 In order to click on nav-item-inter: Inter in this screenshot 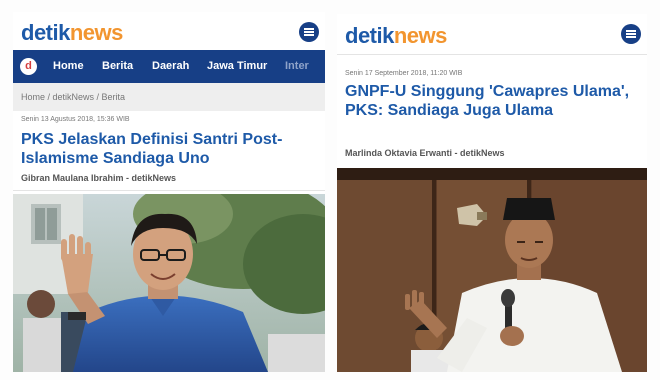, I will do `click(297, 66)`.